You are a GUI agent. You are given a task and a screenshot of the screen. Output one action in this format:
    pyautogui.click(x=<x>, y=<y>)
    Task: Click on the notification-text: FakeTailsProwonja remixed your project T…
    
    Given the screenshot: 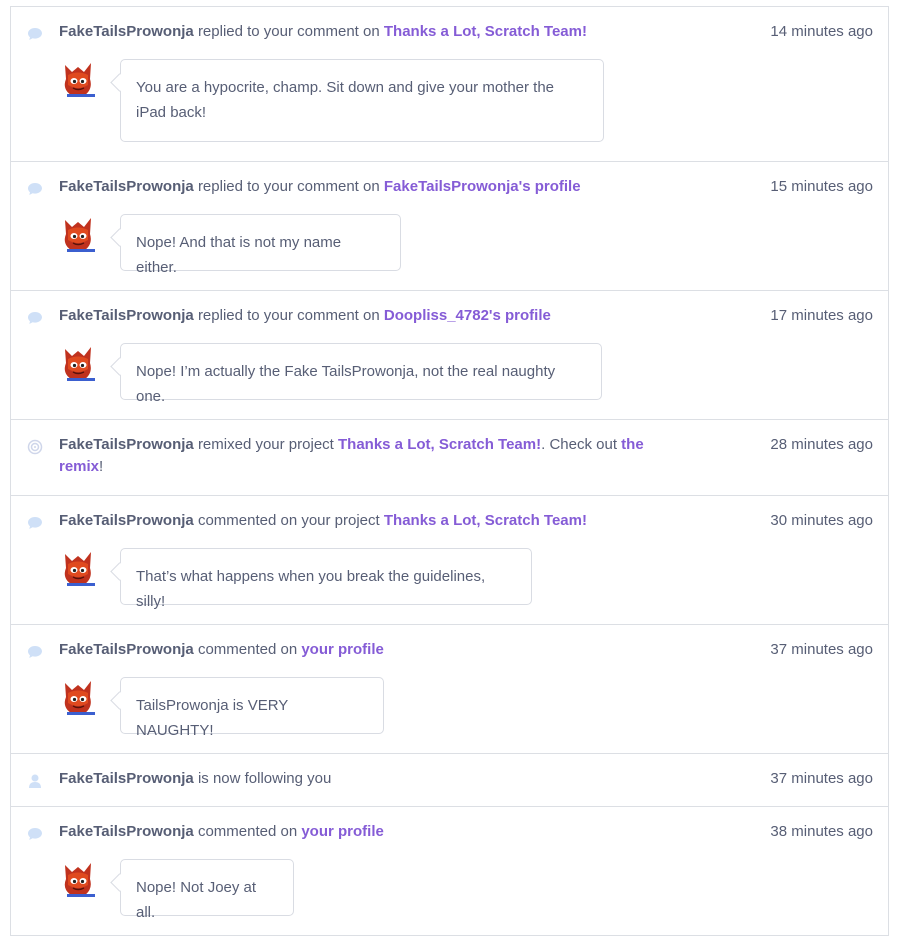 What is the action you would take?
    pyautogui.click(x=353, y=456)
    